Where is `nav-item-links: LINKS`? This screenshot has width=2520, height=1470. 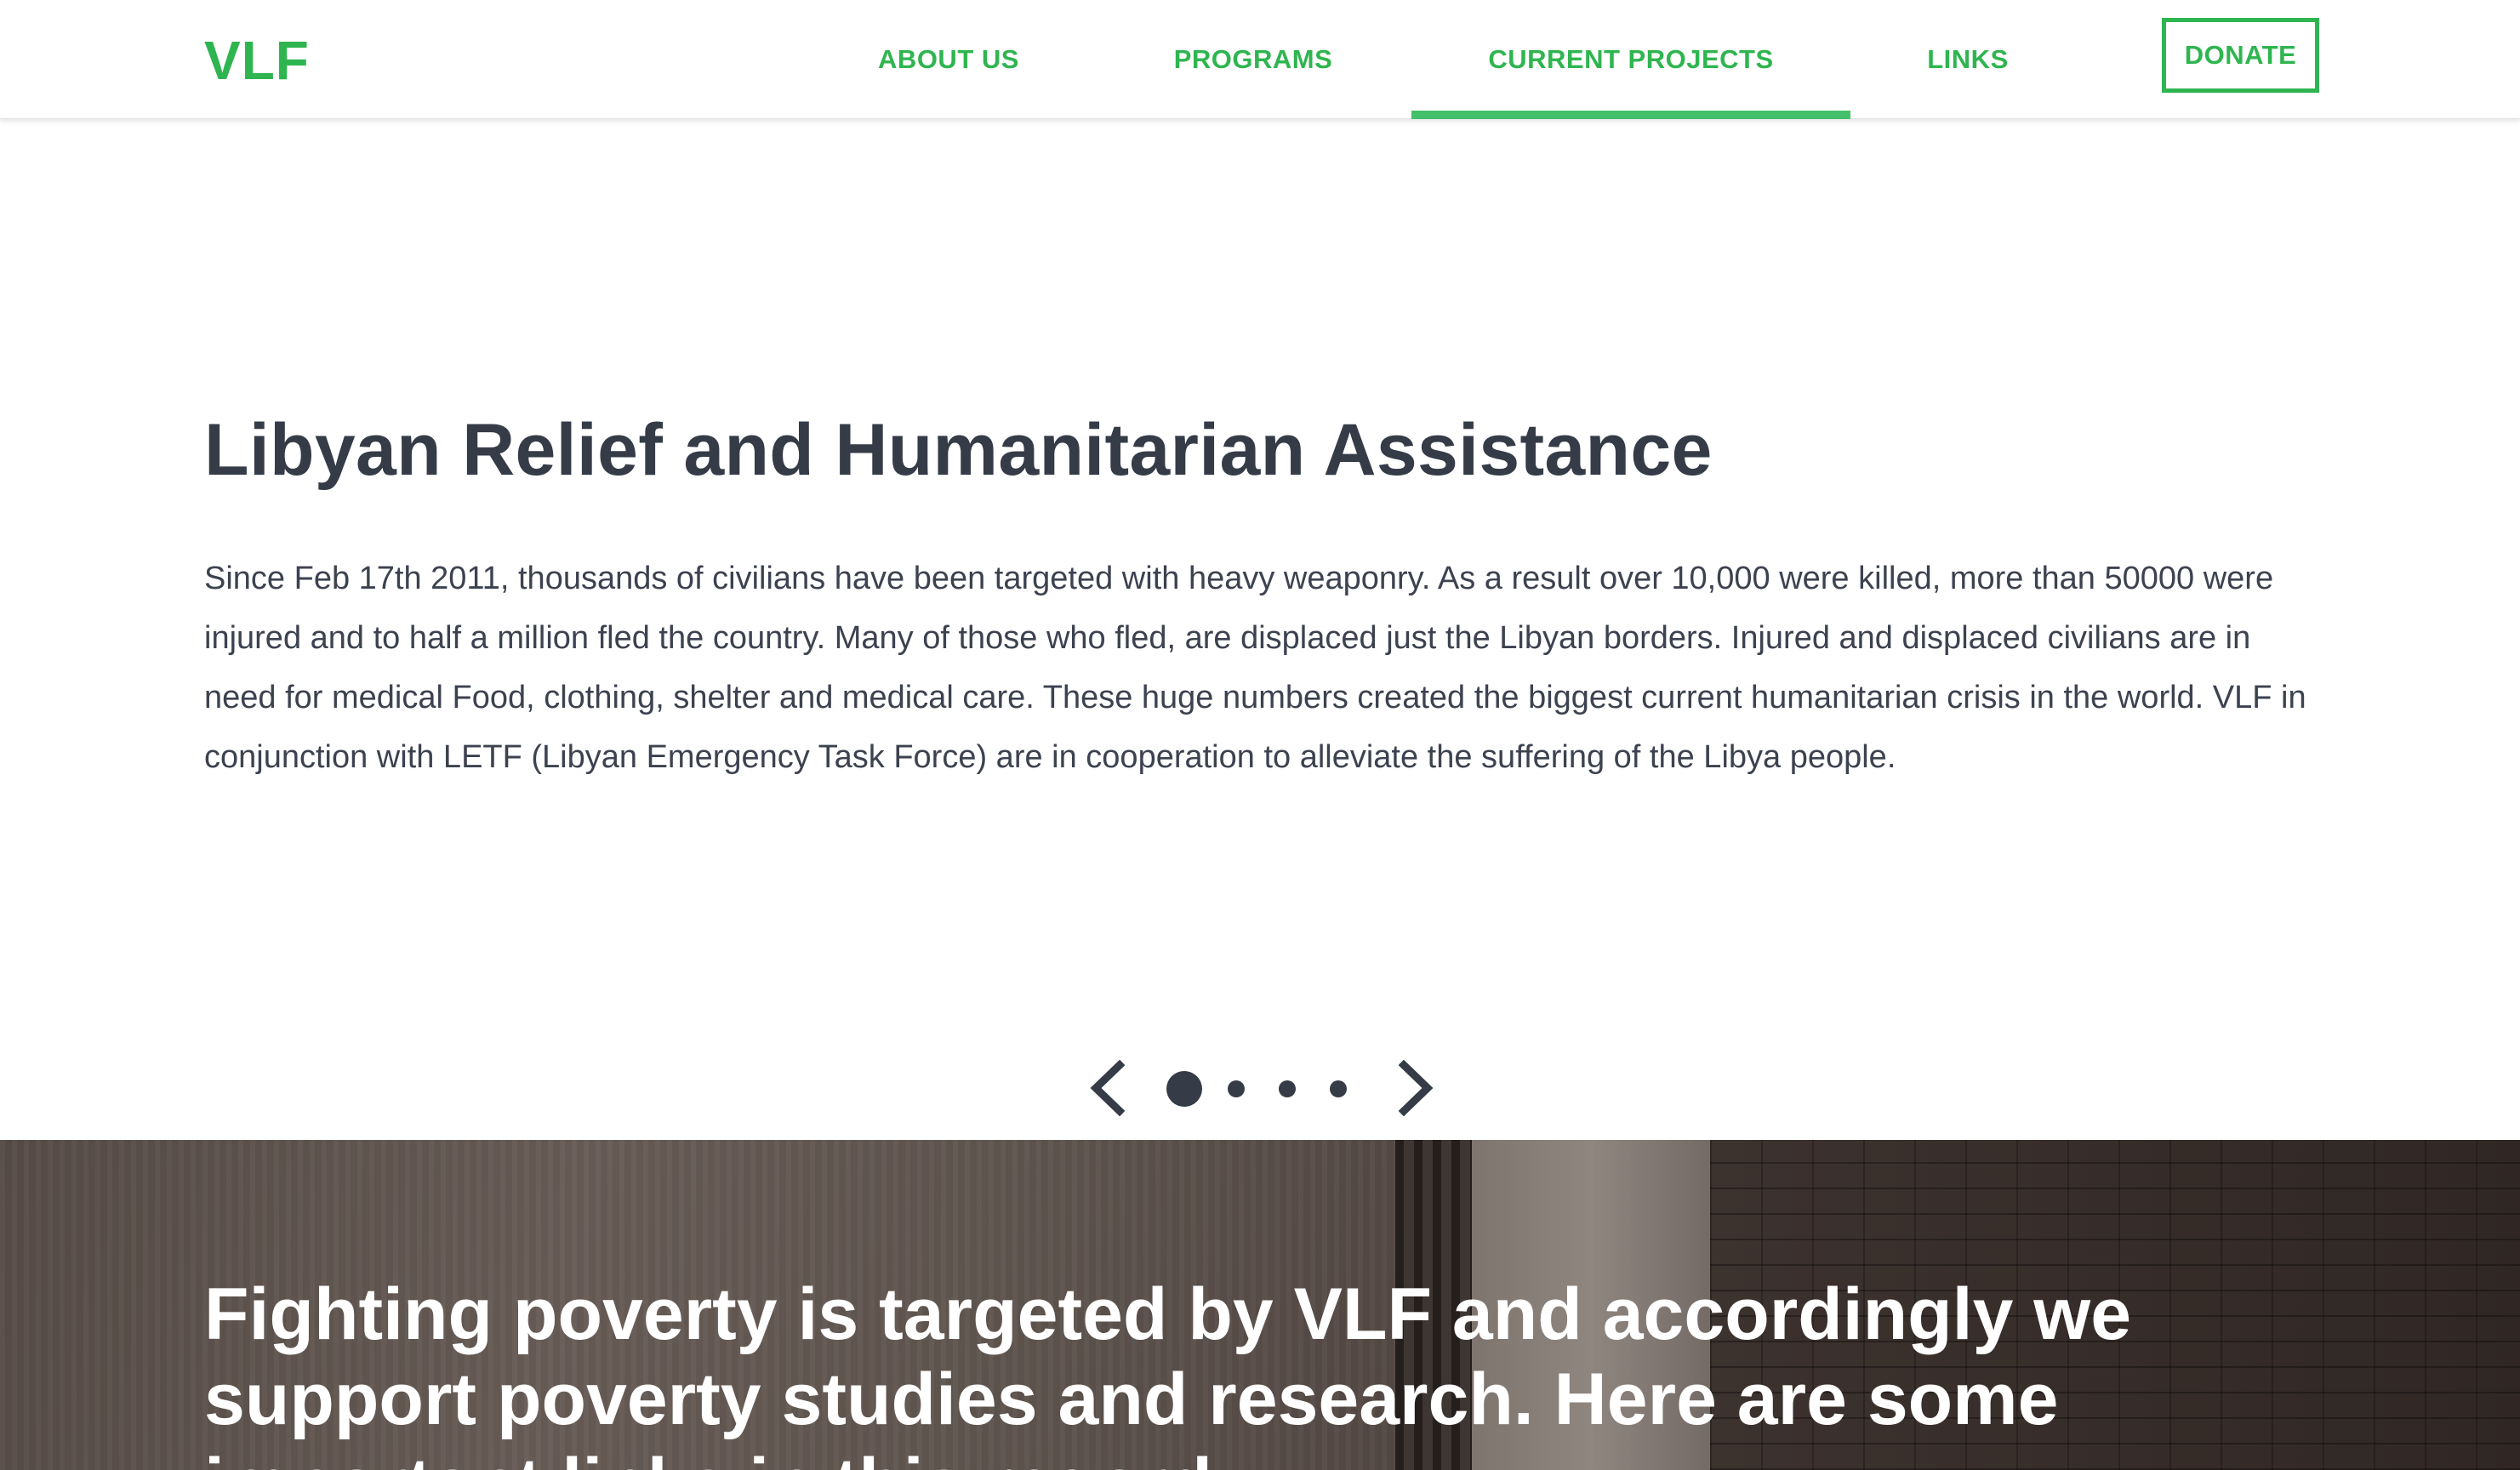
nav-item-links: LINKS is located at coordinates (1968, 60).